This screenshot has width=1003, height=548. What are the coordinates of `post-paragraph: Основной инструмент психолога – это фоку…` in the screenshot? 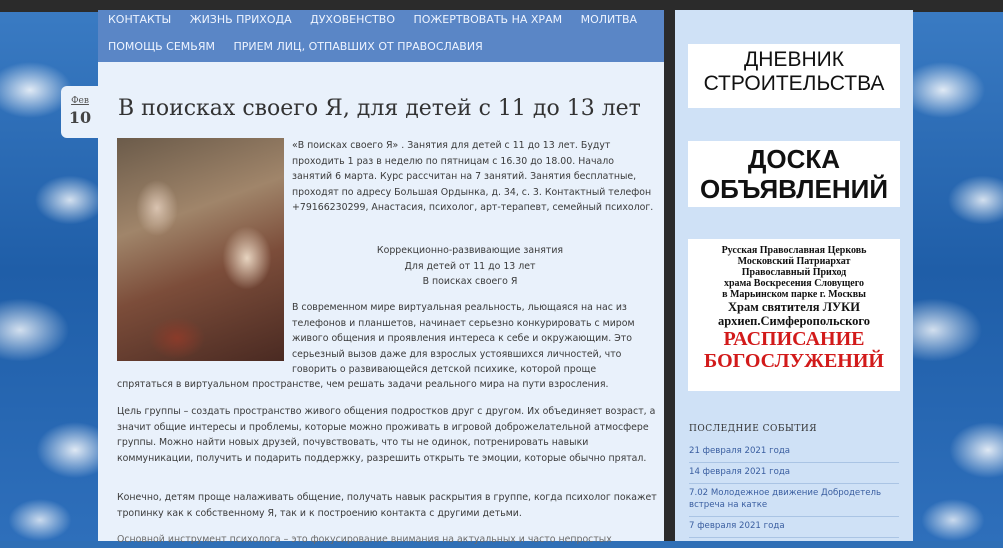 It's located at (364, 539).